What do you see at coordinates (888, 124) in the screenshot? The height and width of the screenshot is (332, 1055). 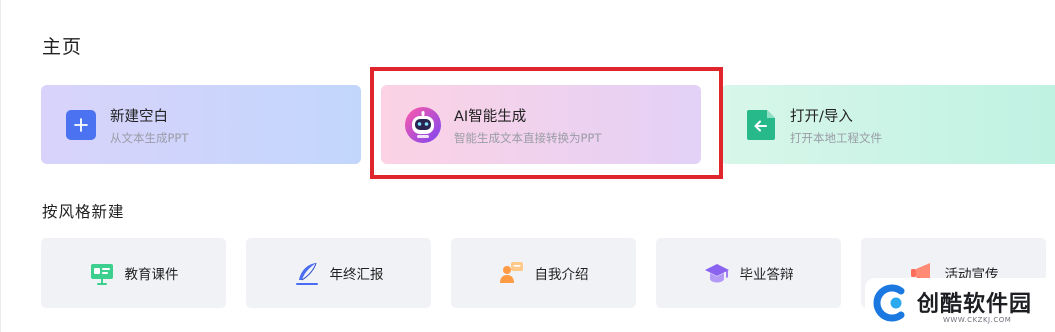 I see `open-import-card: 打开/导入 打开本地工程文件` at bounding box center [888, 124].